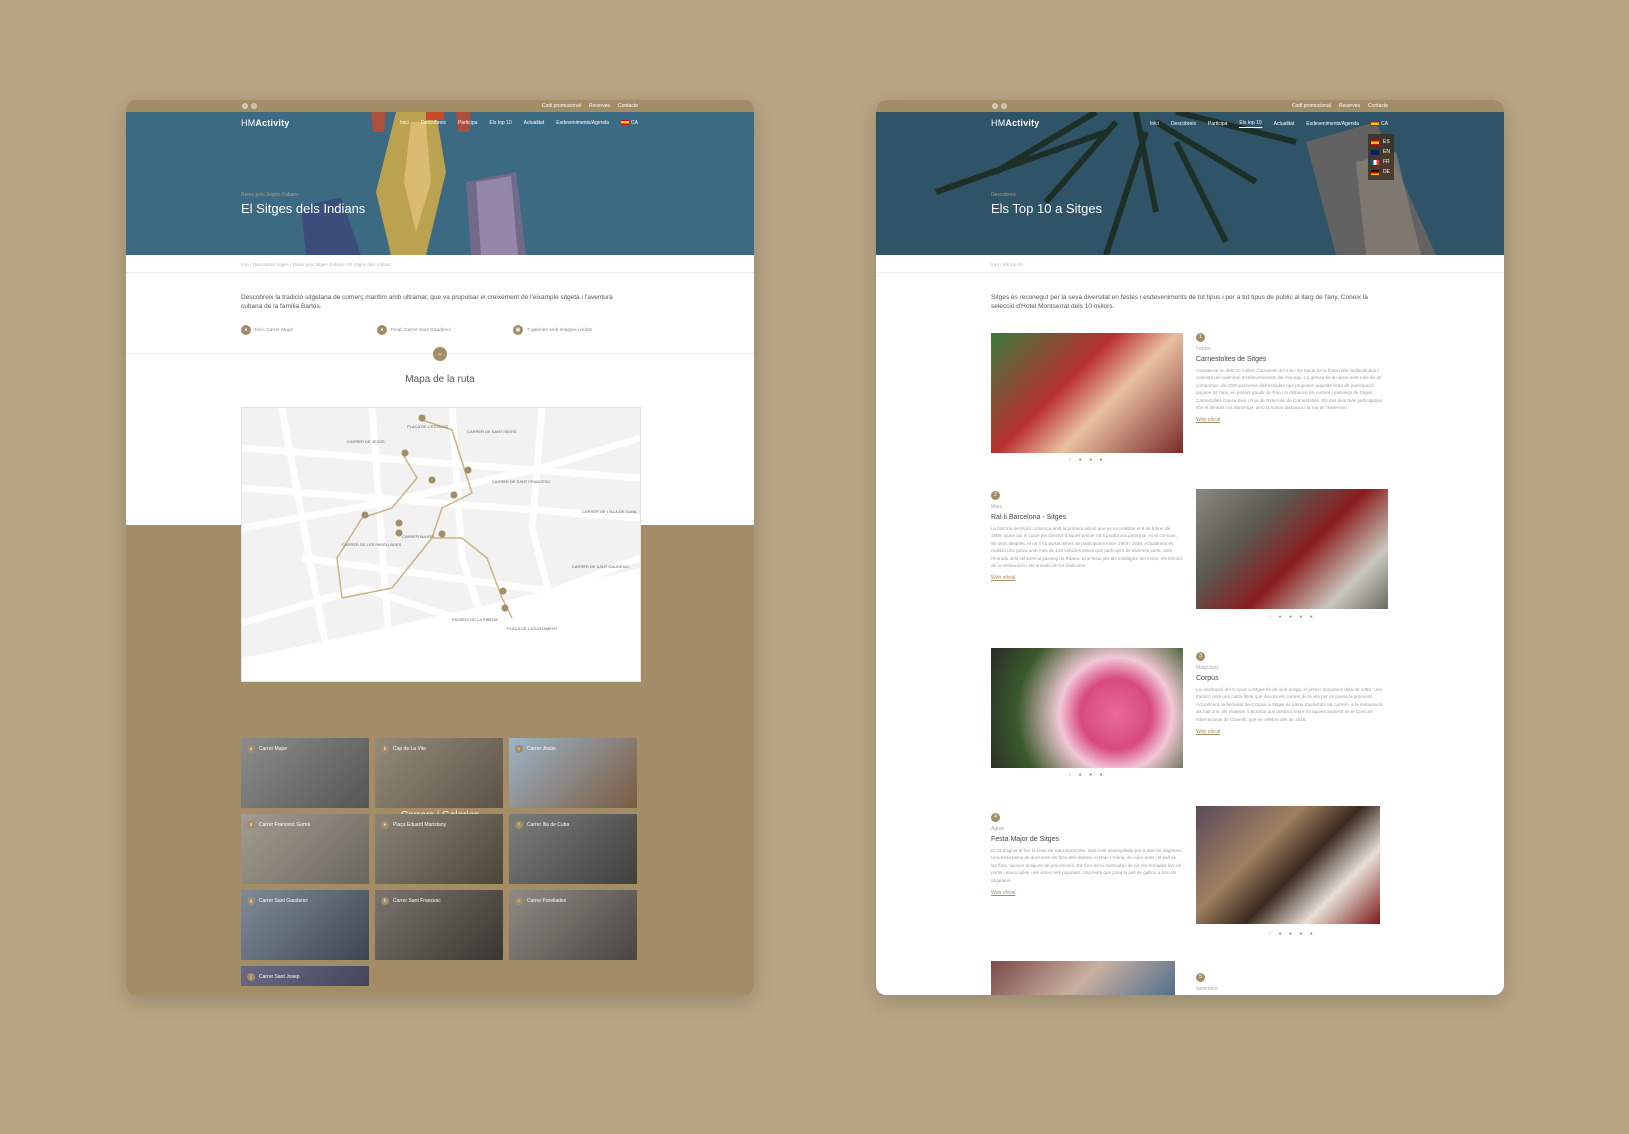  I want to click on map-label: PLAÇA DE L'ESTACIÓ, so click(427, 426).